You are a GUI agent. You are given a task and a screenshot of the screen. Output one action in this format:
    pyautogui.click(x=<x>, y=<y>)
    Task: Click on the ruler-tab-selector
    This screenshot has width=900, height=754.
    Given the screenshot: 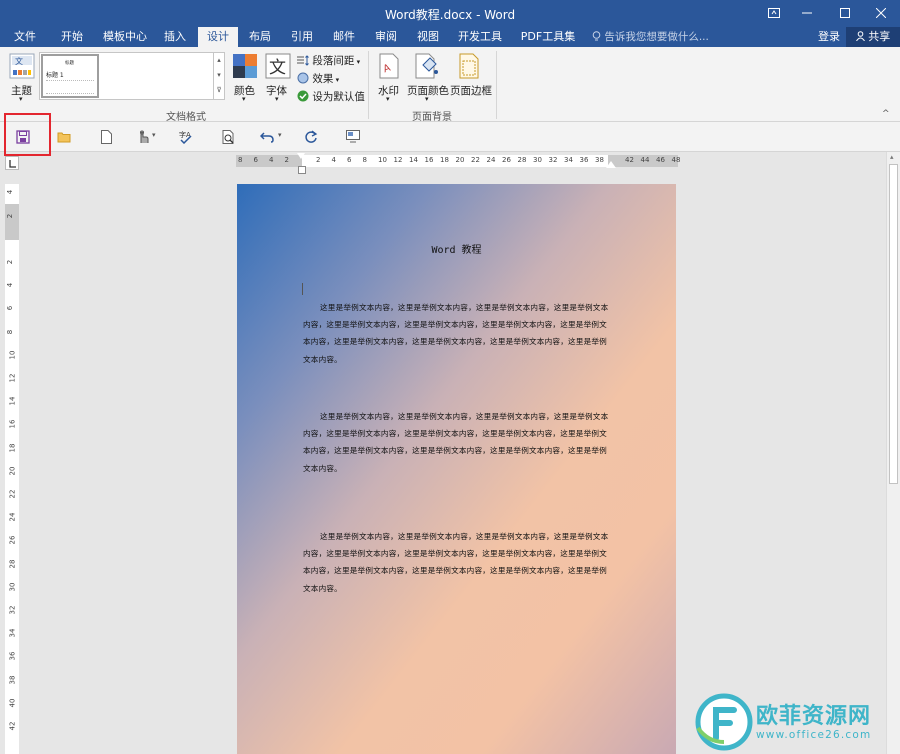 What is the action you would take?
    pyautogui.click(x=12, y=163)
    